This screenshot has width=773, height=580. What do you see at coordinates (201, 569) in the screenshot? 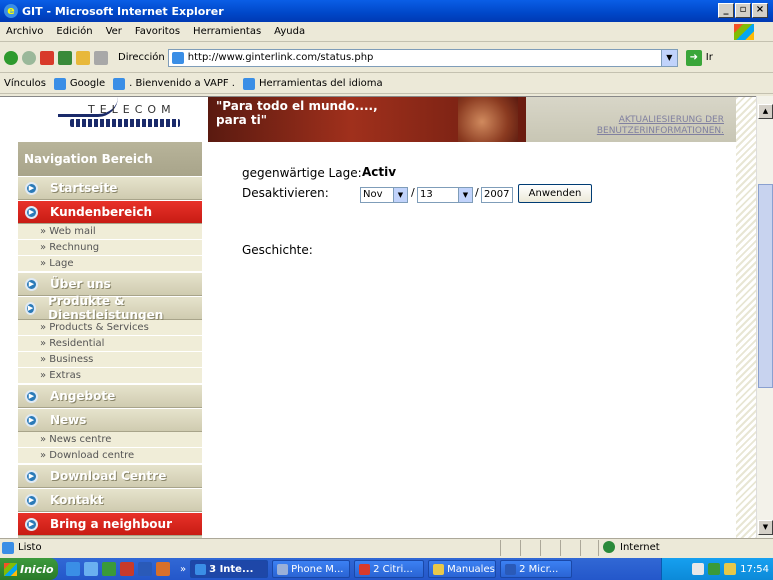
I see `ie-icon` at bounding box center [201, 569].